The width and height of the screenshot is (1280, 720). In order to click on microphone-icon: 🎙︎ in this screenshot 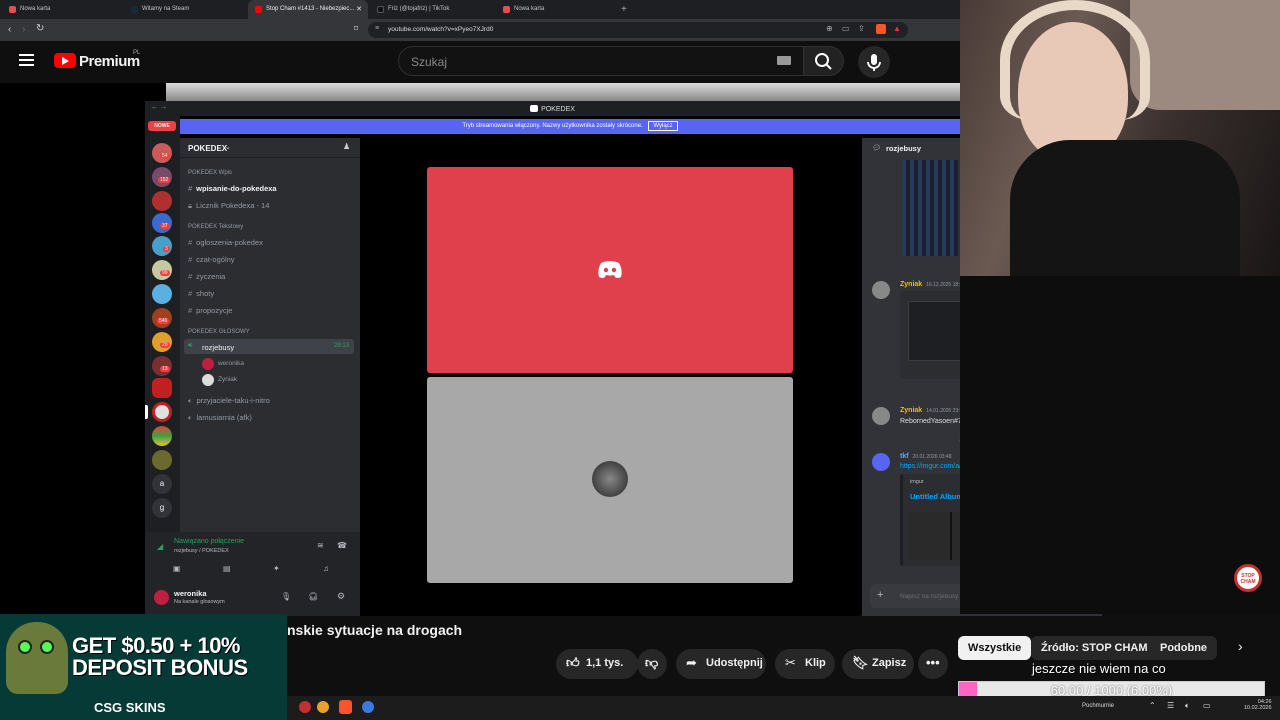, I will do `click(286, 596)`.